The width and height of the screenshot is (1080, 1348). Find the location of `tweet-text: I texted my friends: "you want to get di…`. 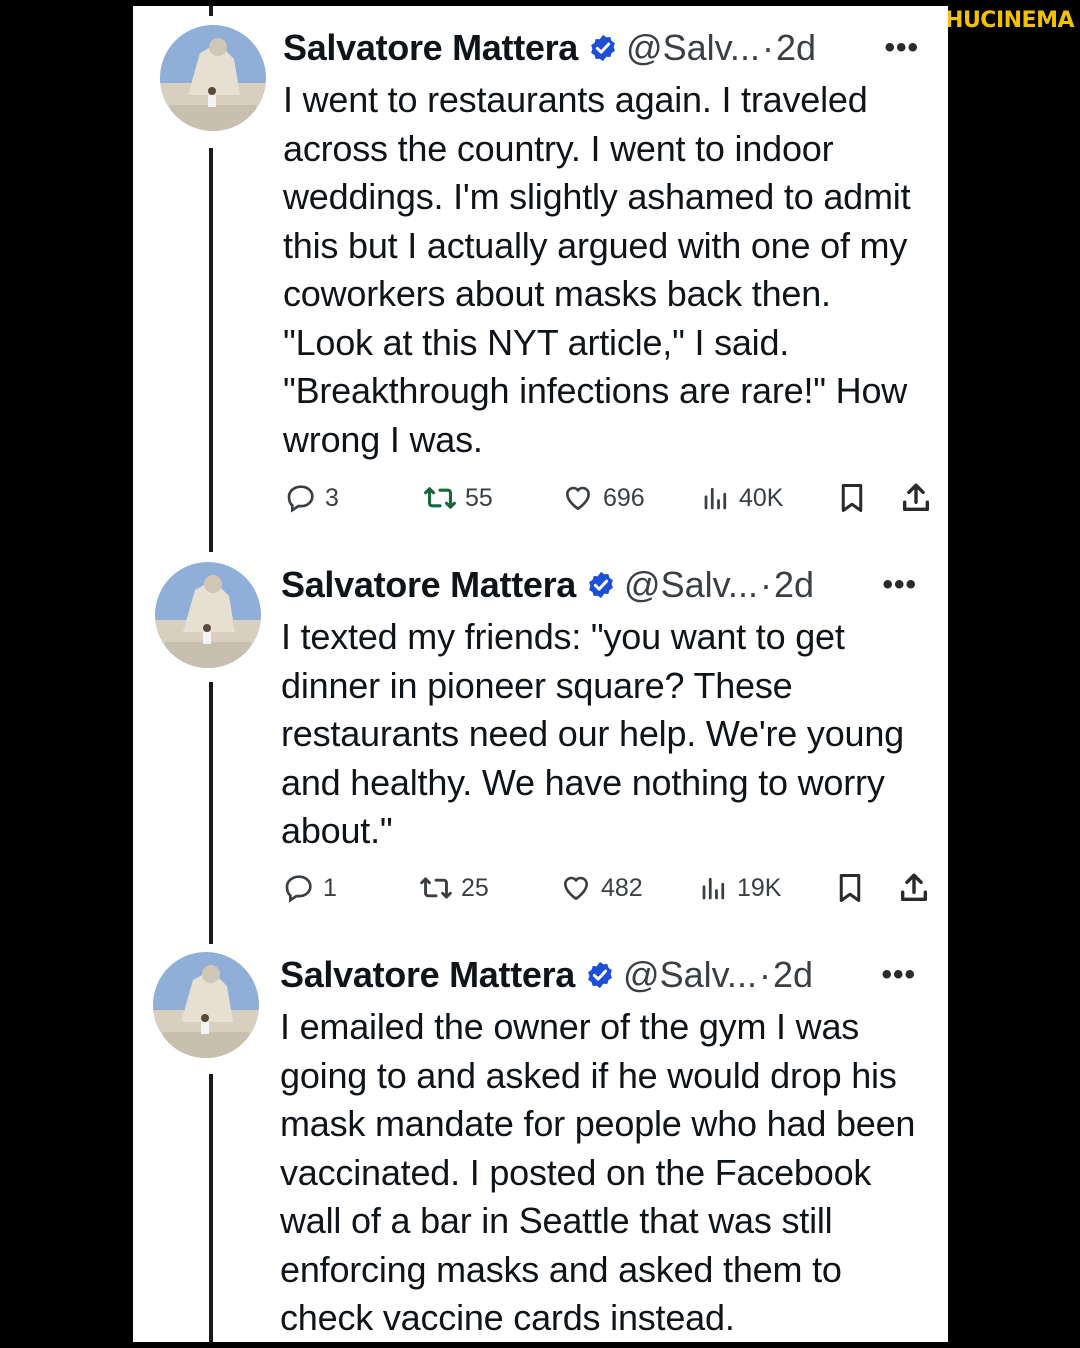

tweet-text: I texted my friends: "you want to get di… is located at coordinates (592, 733).